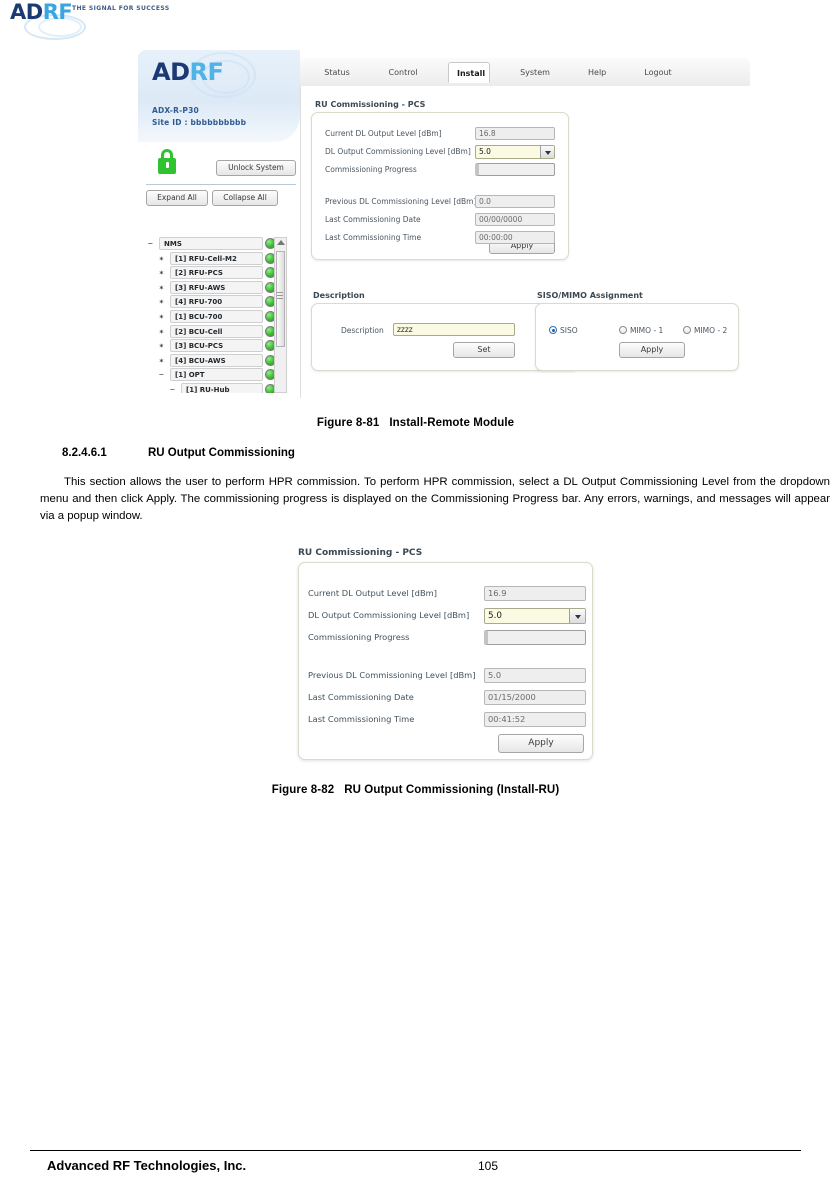  Describe the element at coordinates (280, 292) in the screenshot. I see `scrollbar-grip-icon` at that location.